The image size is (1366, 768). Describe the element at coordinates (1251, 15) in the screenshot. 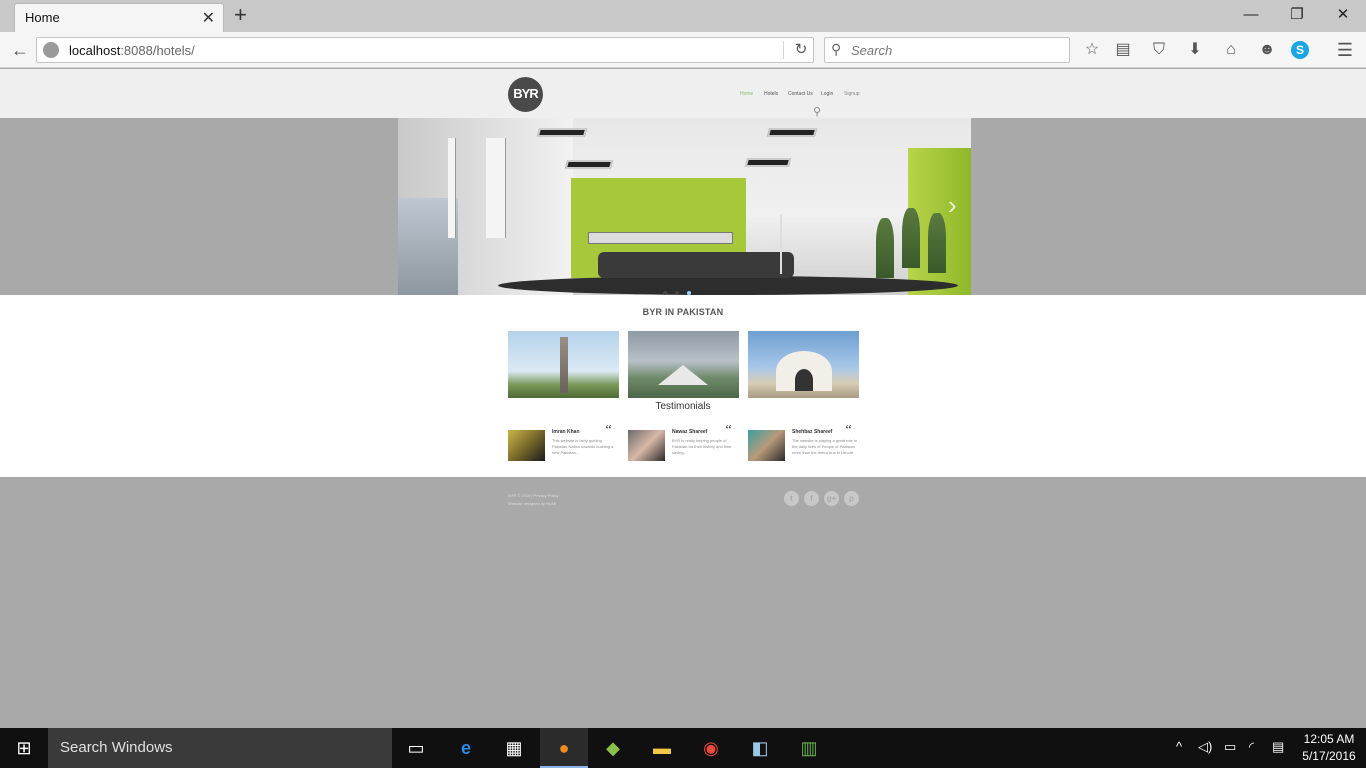

I see `minimize-button: —` at that location.